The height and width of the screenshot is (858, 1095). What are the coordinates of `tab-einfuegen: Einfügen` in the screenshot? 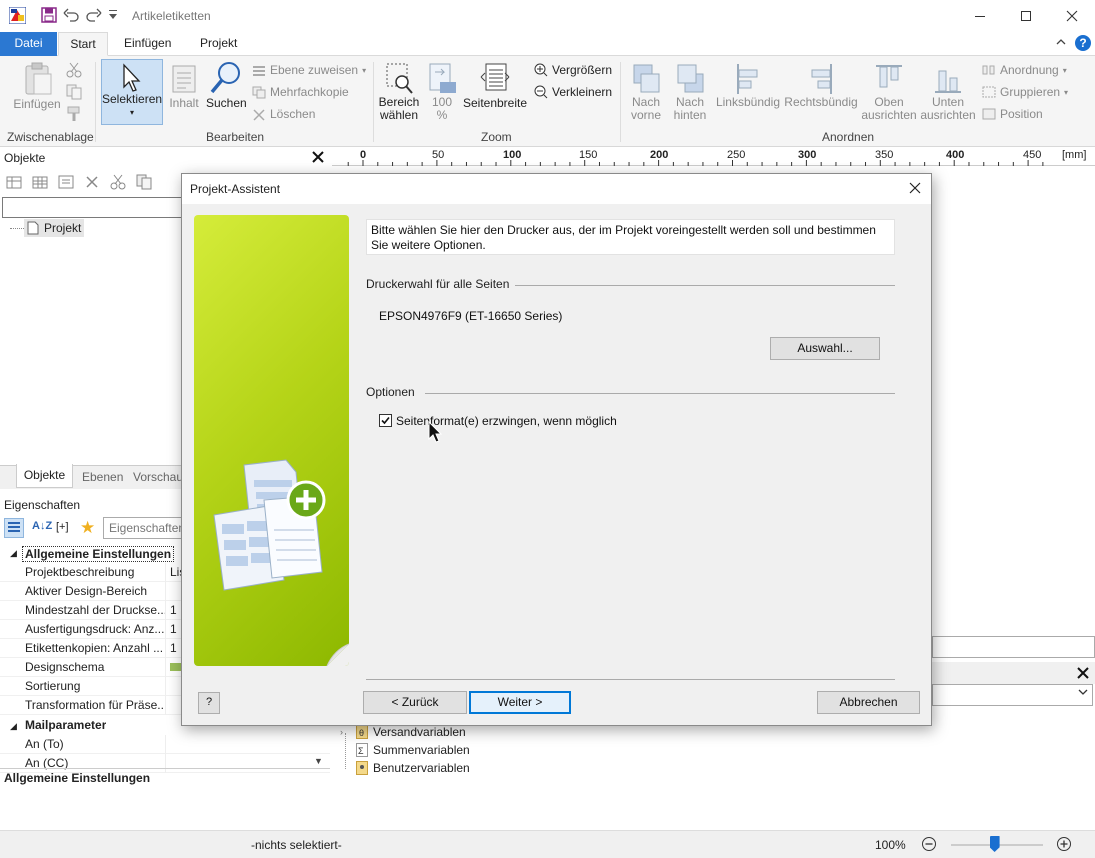 It's located at (147, 44).